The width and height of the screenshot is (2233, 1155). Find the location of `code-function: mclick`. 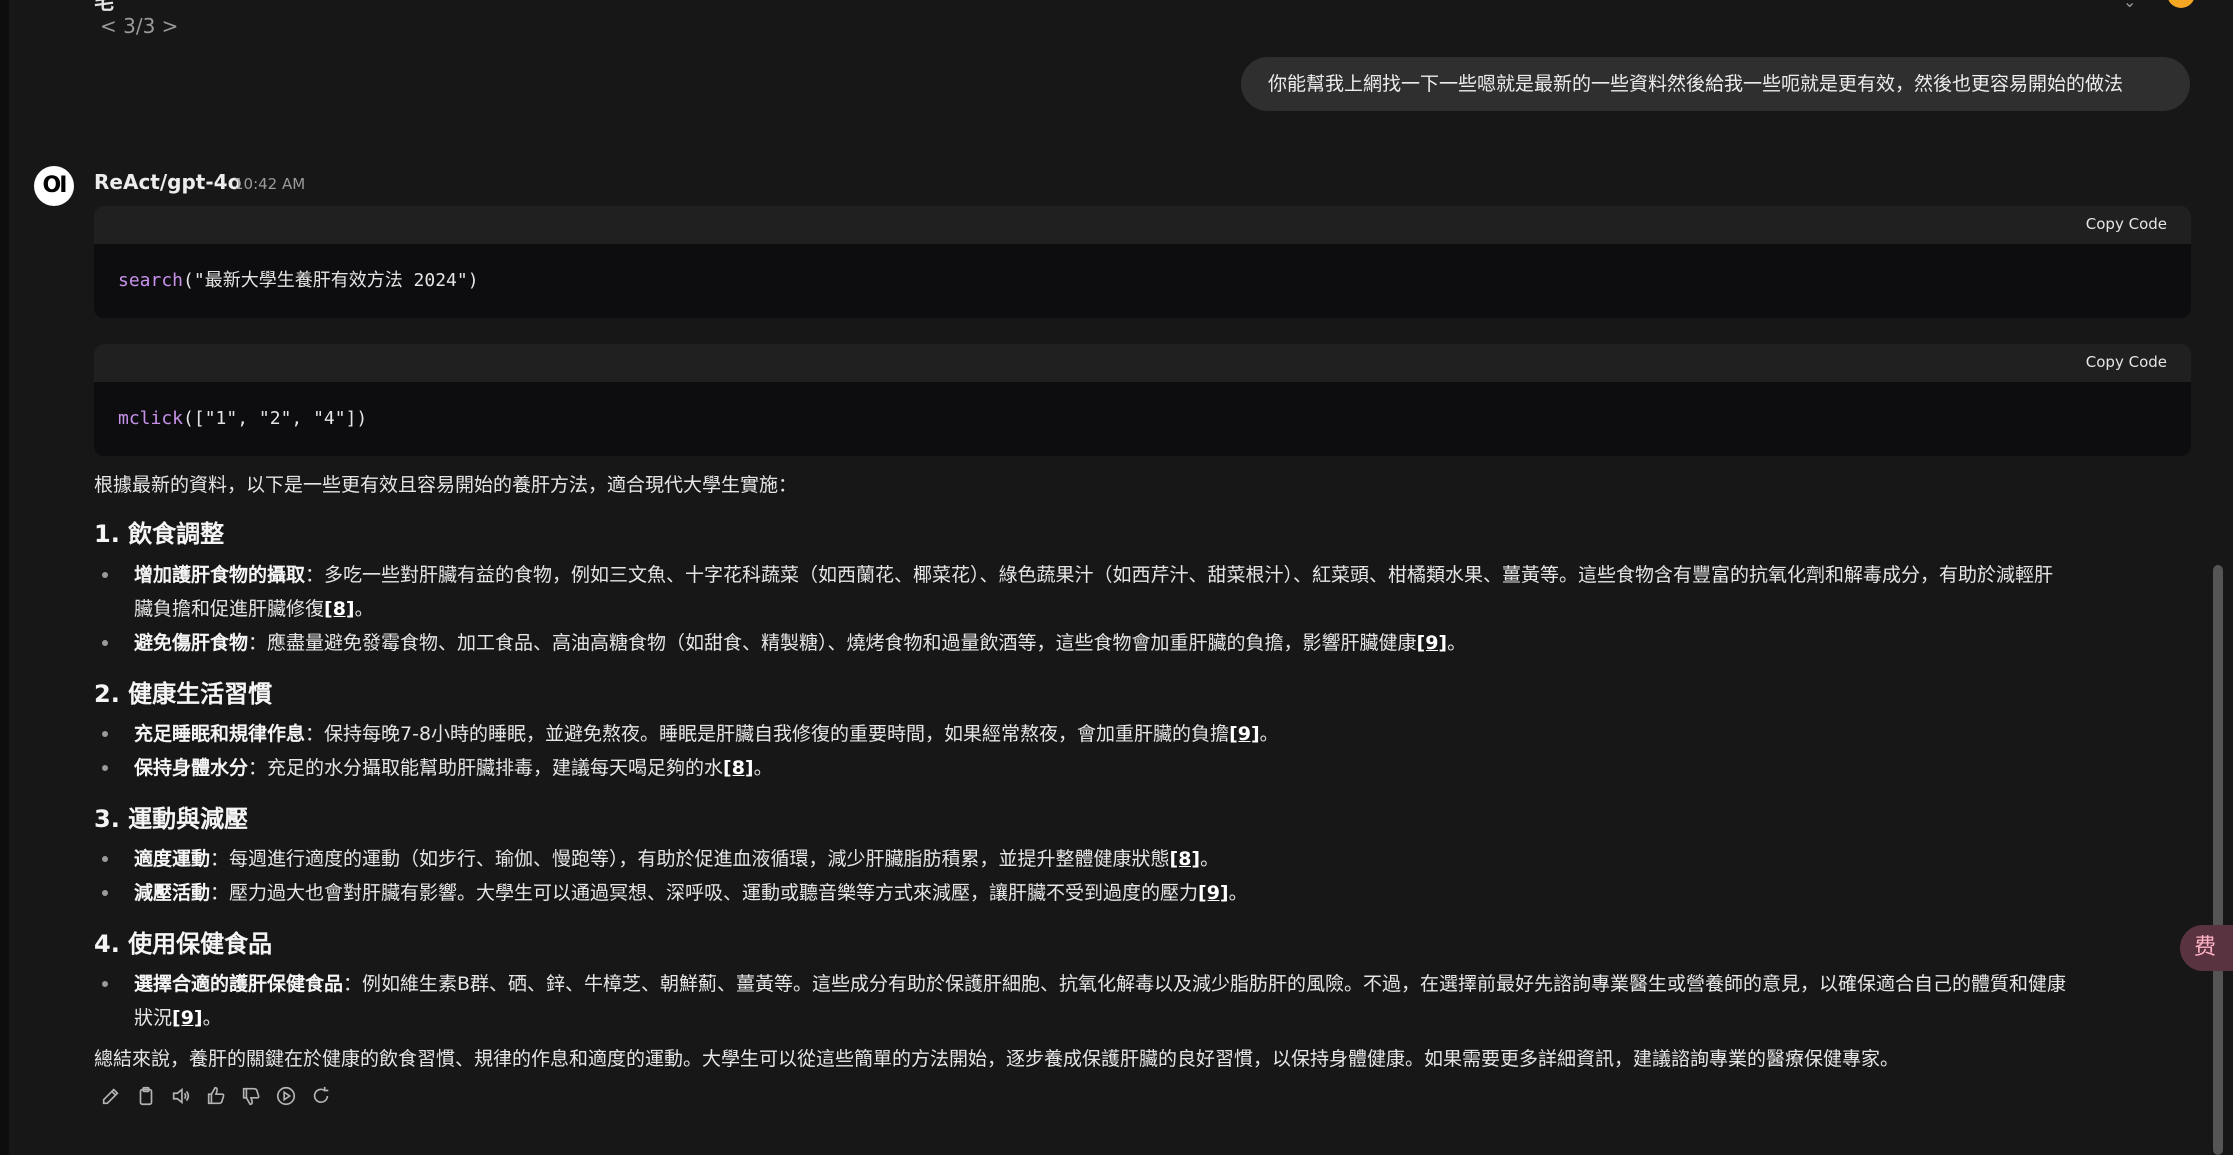

code-function: mclick is located at coordinates (151, 418).